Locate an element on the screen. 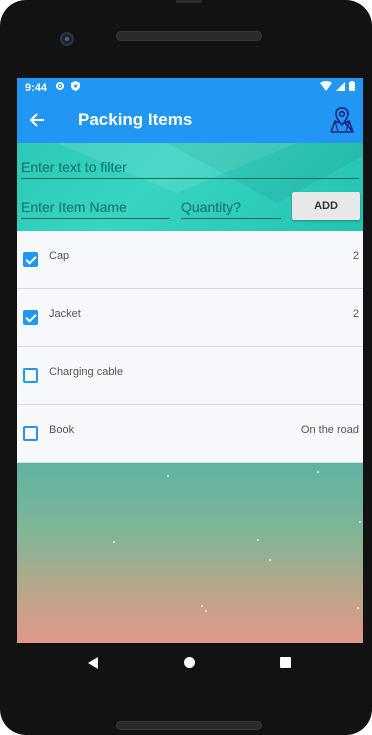 The image size is (372, 735). status-right-icons is located at coordinates (337, 87).